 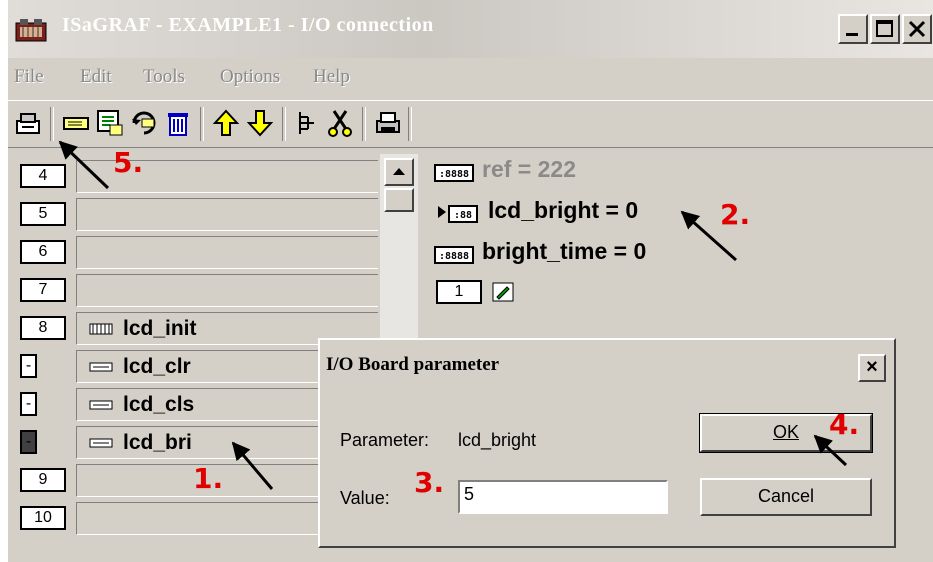 What do you see at coordinates (470, 79) in the screenshot?
I see `menu-bar: File Edit Tools Options Help` at bounding box center [470, 79].